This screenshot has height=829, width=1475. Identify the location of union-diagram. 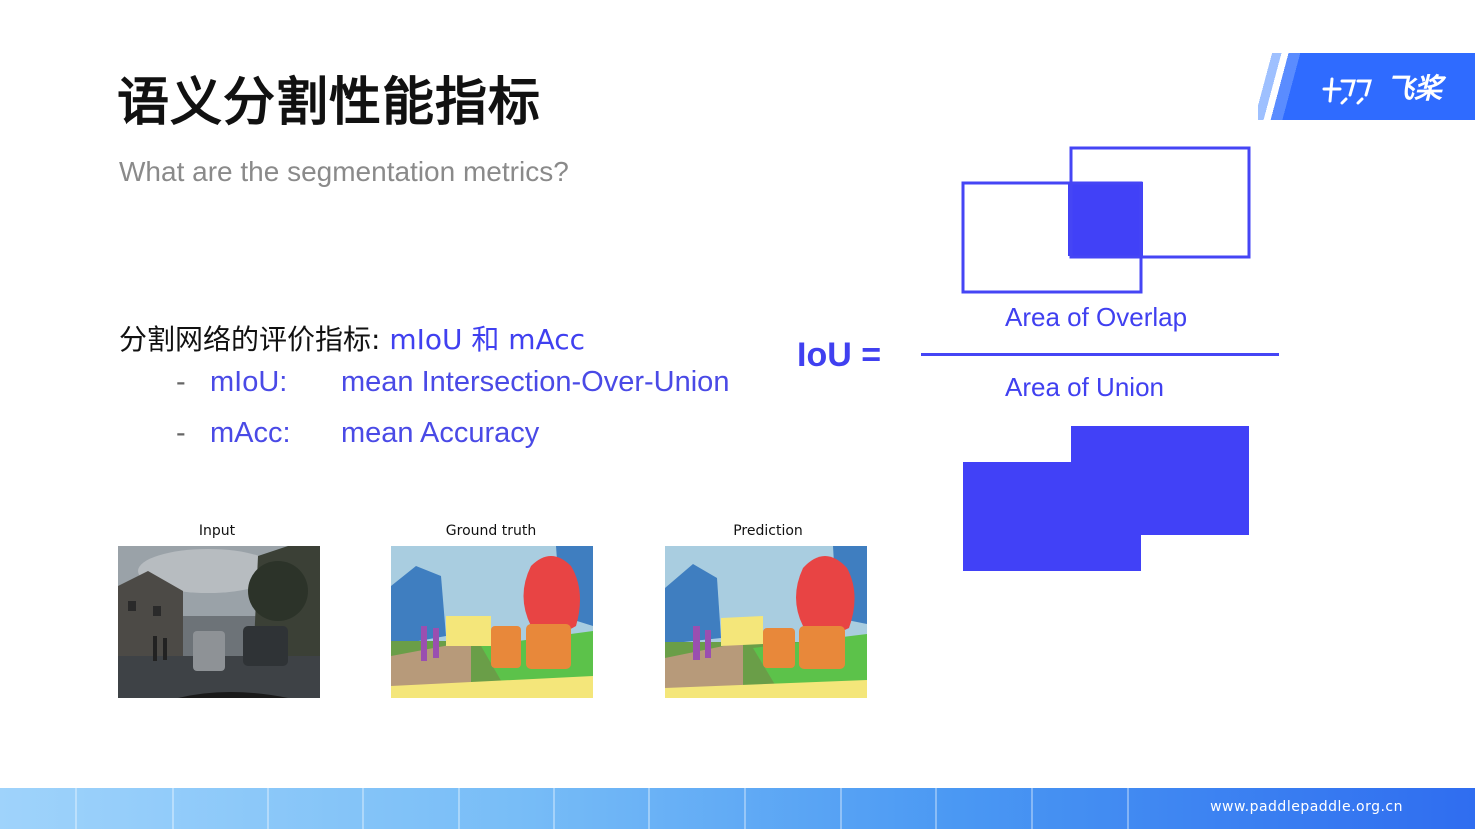
(1106, 498).